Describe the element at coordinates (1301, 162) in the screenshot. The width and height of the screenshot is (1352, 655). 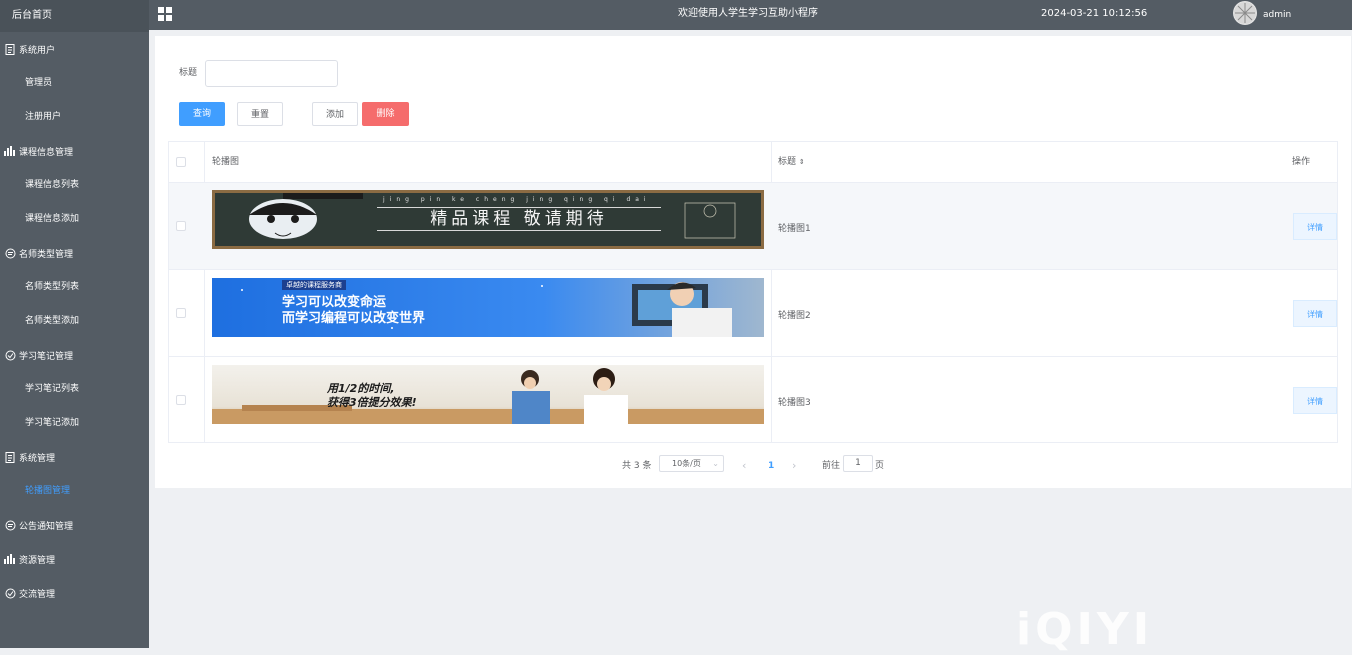
I see `column-header-actions: 操作` at that location.